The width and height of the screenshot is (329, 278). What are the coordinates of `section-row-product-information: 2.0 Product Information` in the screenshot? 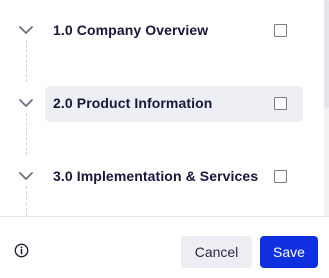 It's located at (160, 104).